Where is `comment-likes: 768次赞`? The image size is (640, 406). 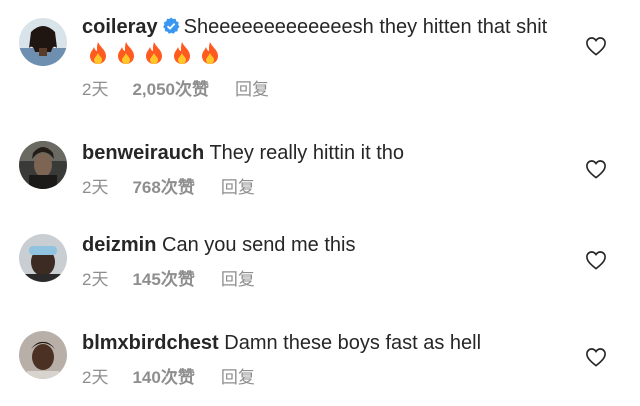
comment-likes: 768次赞 is located at coordinates (163, 188).